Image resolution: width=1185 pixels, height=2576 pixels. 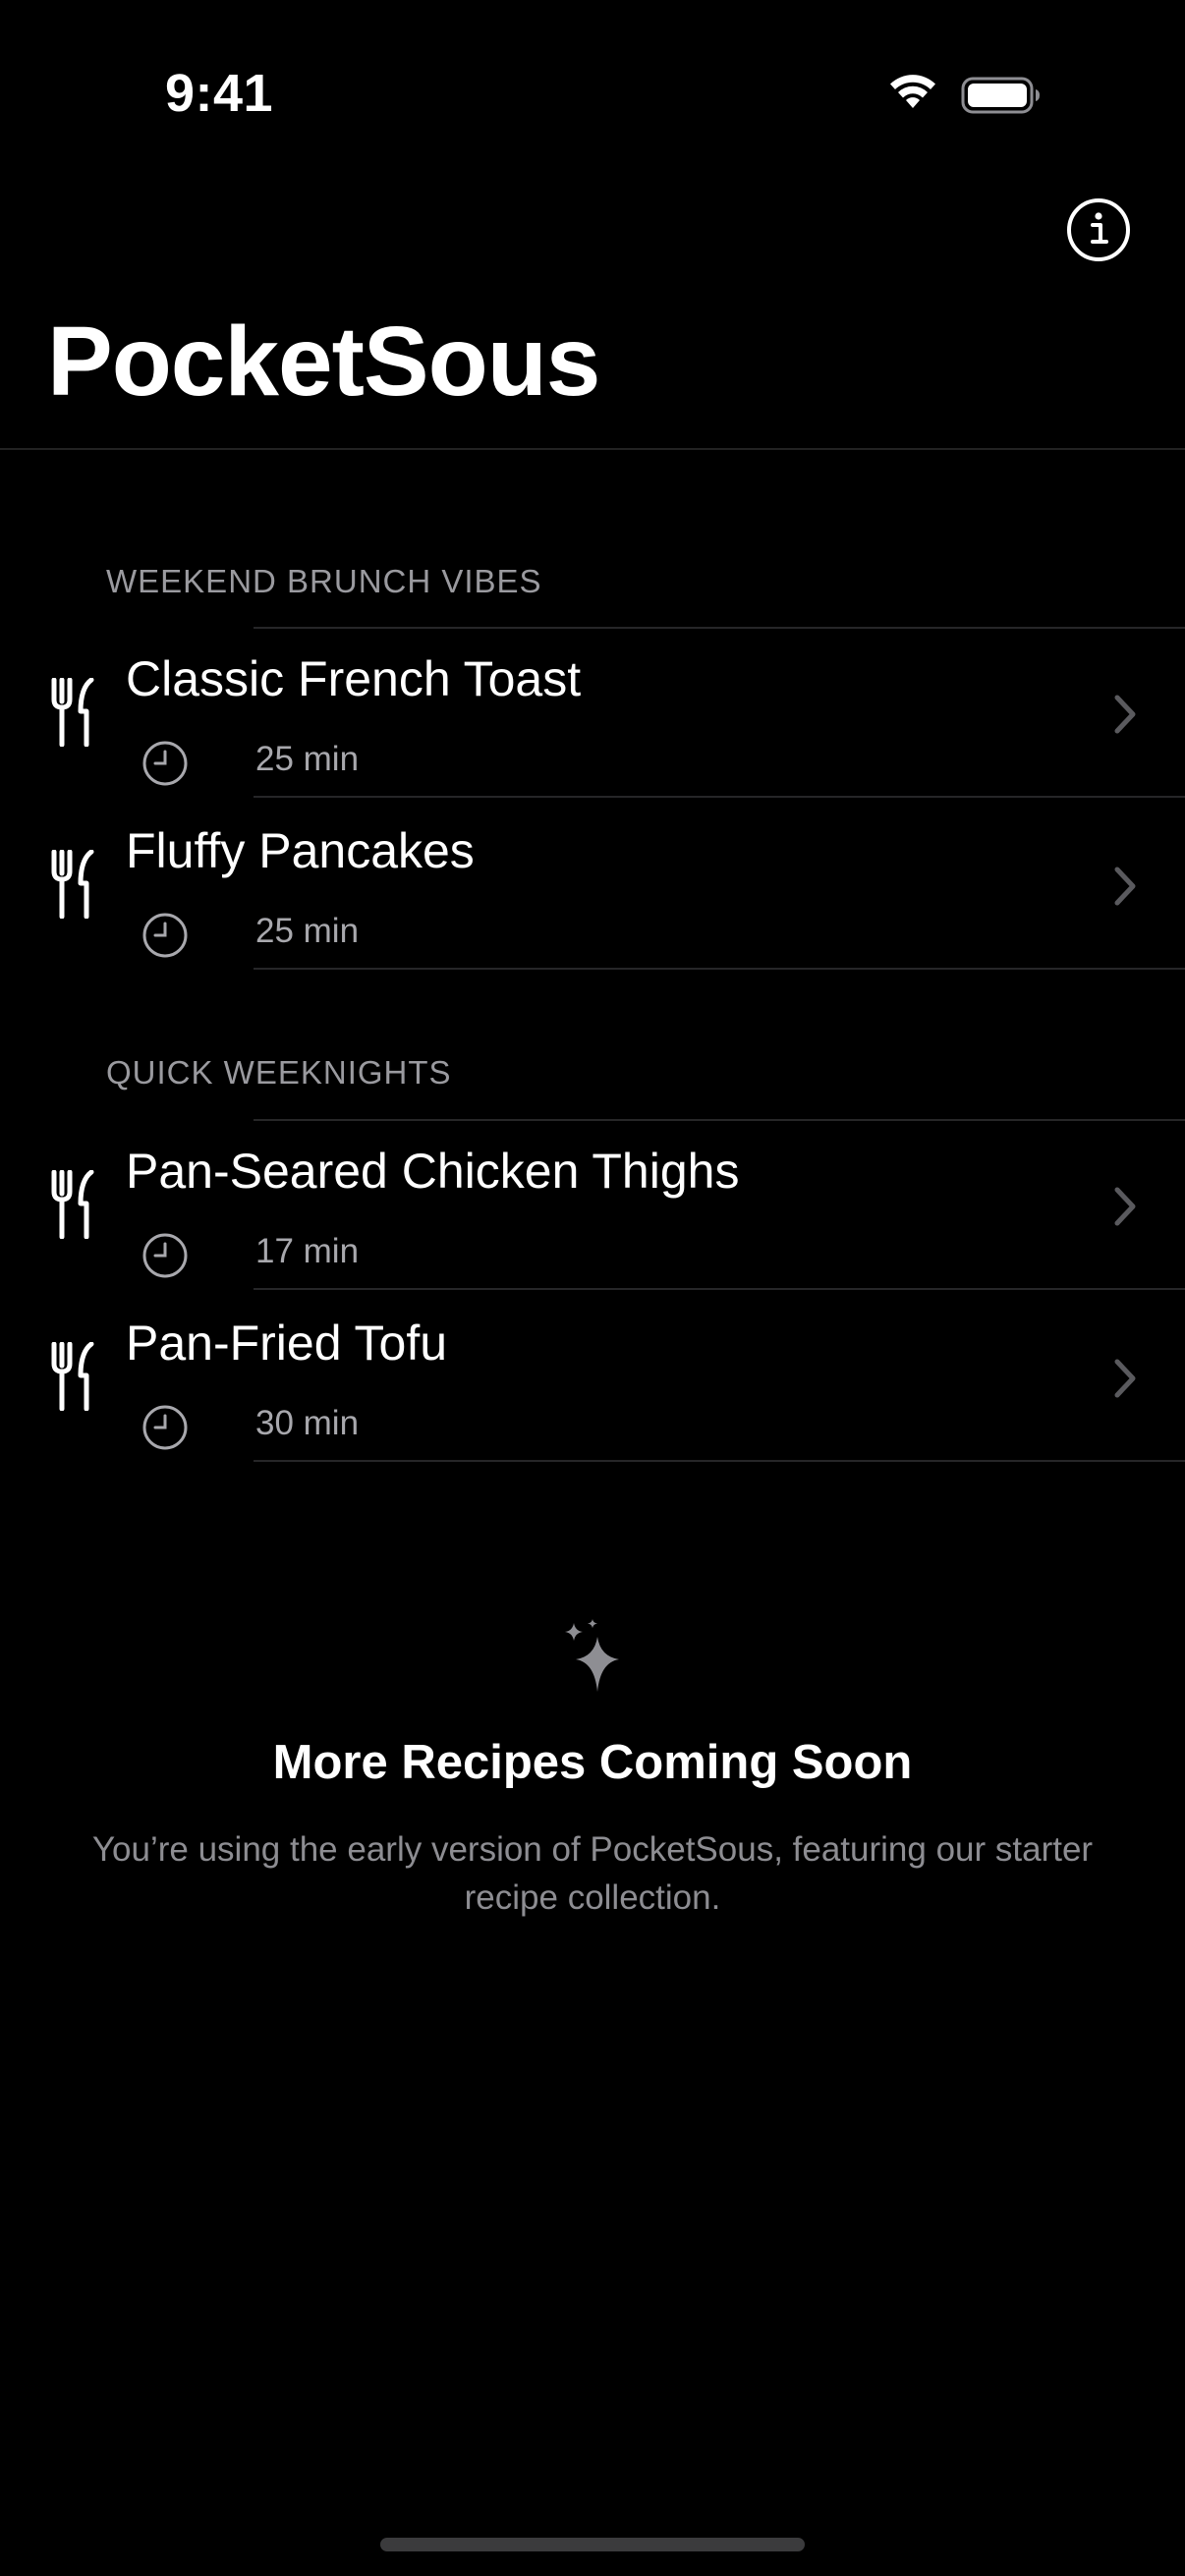 What do you see at coordinates (354, 678) in the screenshot?
I see `recipe-title: Classic French Toast` at bounding box center [354, 678].